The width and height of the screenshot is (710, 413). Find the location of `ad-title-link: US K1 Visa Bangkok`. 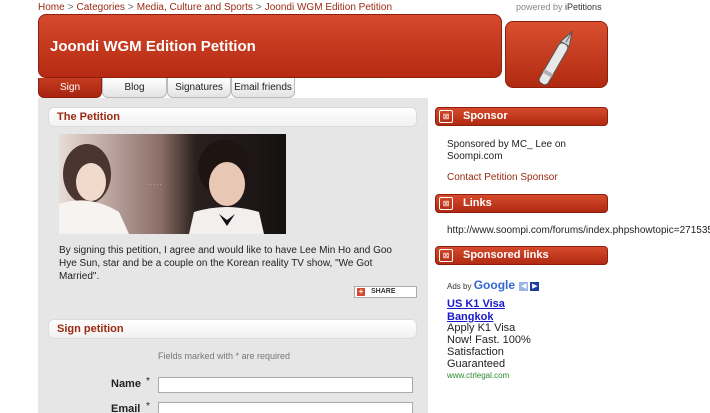

ad-title-link: US K1 Visa Bangkok is located at coordinates (476, 311).